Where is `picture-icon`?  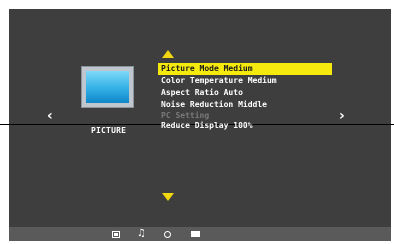
picture-icon is located at coordinates (116, 234).